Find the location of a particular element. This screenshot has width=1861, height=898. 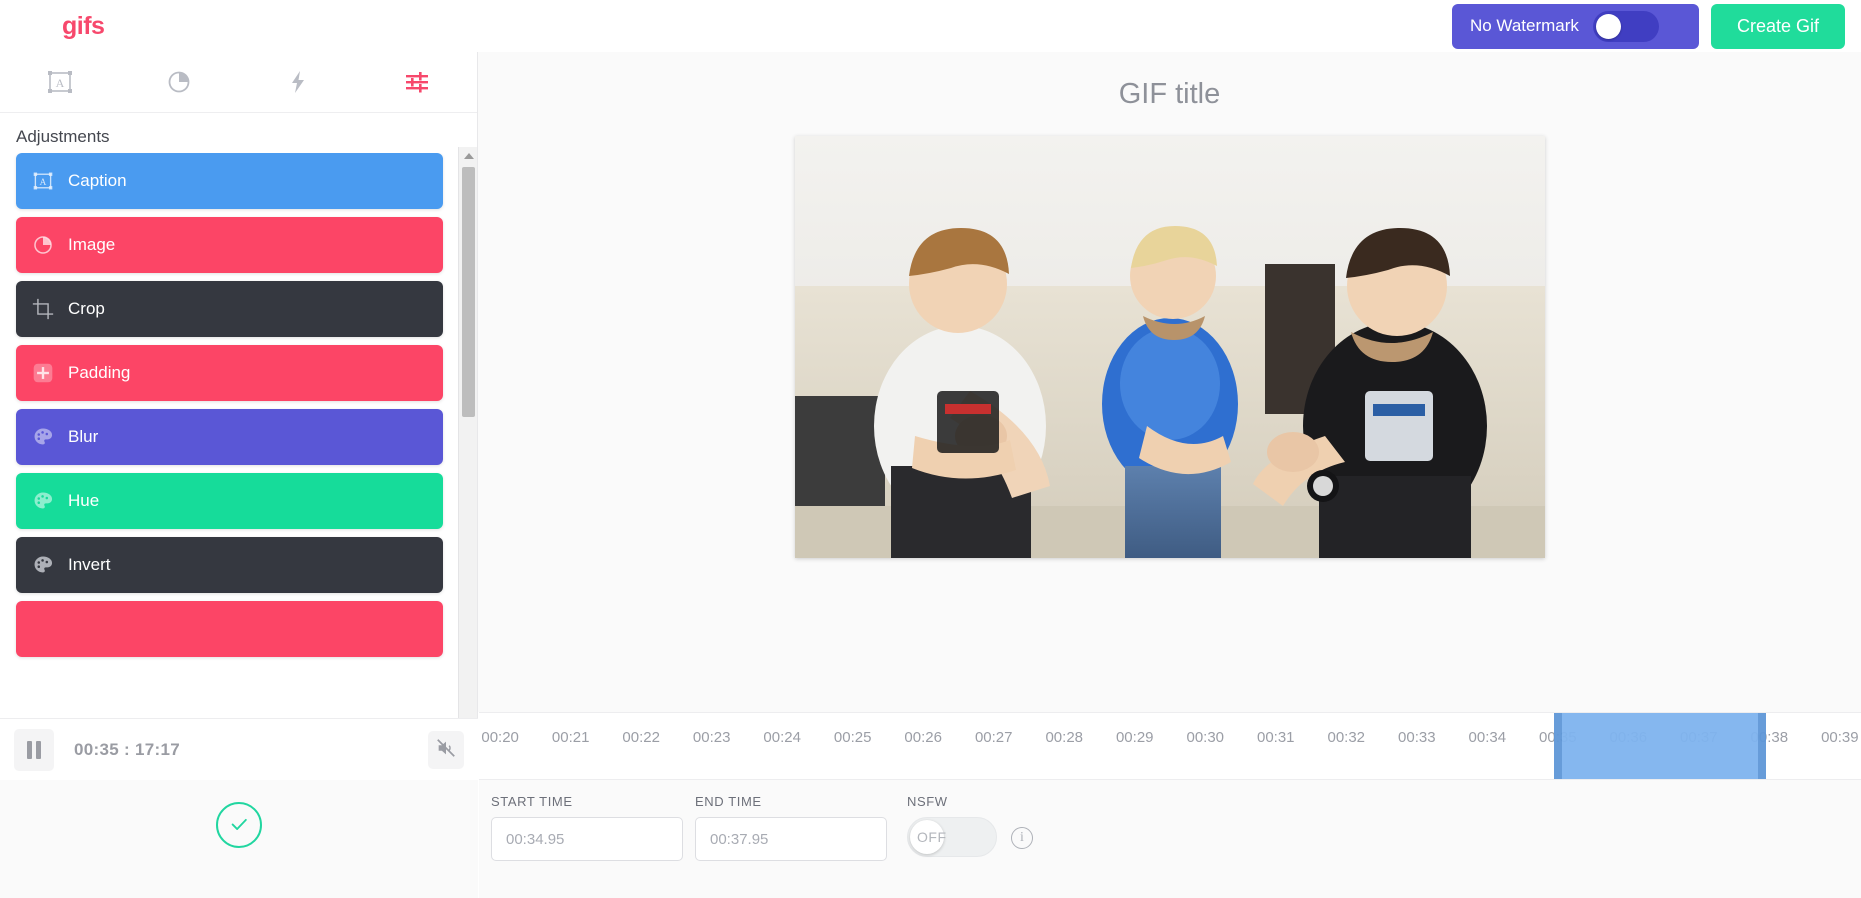

info-icon: i is located at coordinates (1022, 837).